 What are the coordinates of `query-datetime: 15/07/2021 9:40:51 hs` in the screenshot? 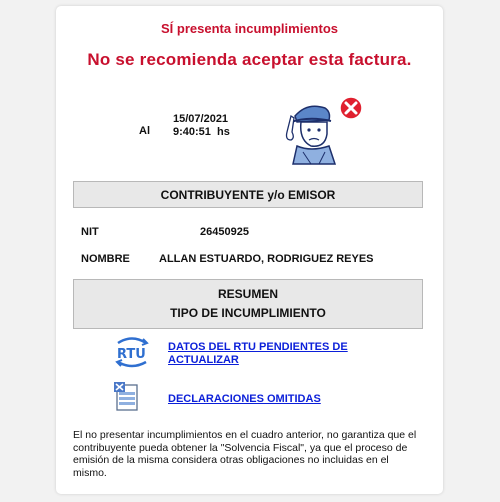 It's located at (201, 126).